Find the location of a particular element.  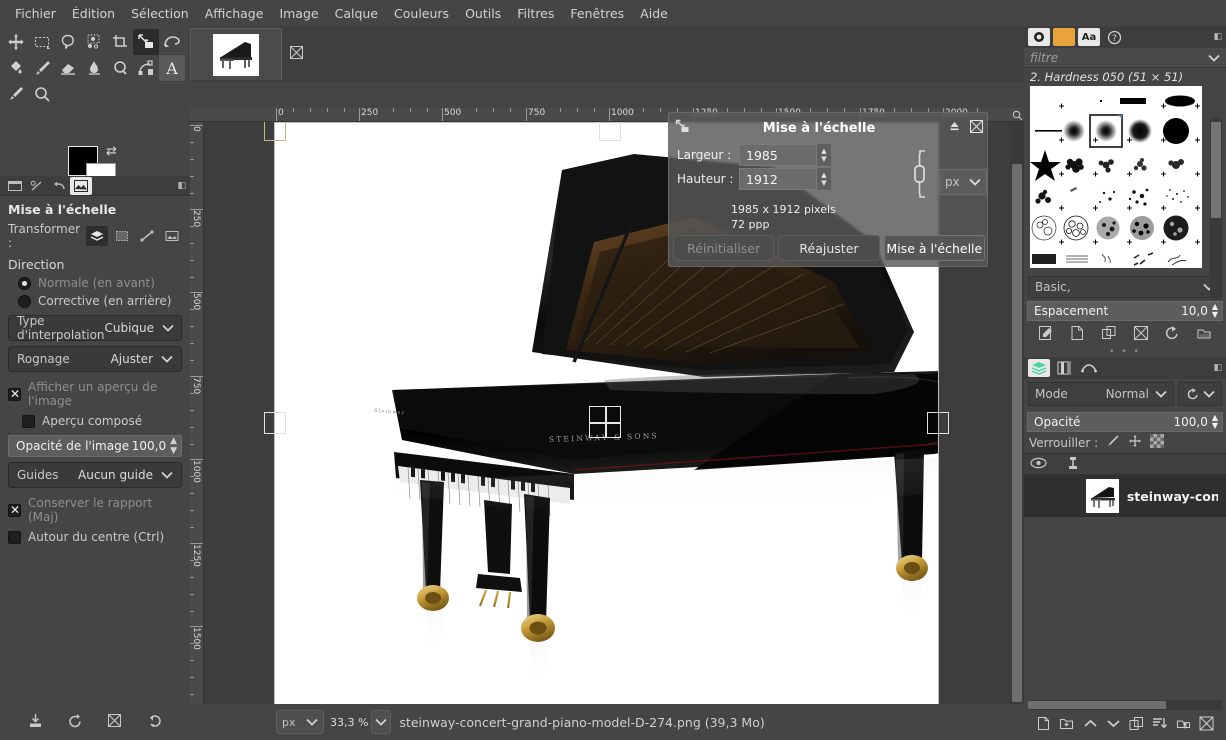

dock-resize-grip: • • • is located at coordinates (1125, 352).